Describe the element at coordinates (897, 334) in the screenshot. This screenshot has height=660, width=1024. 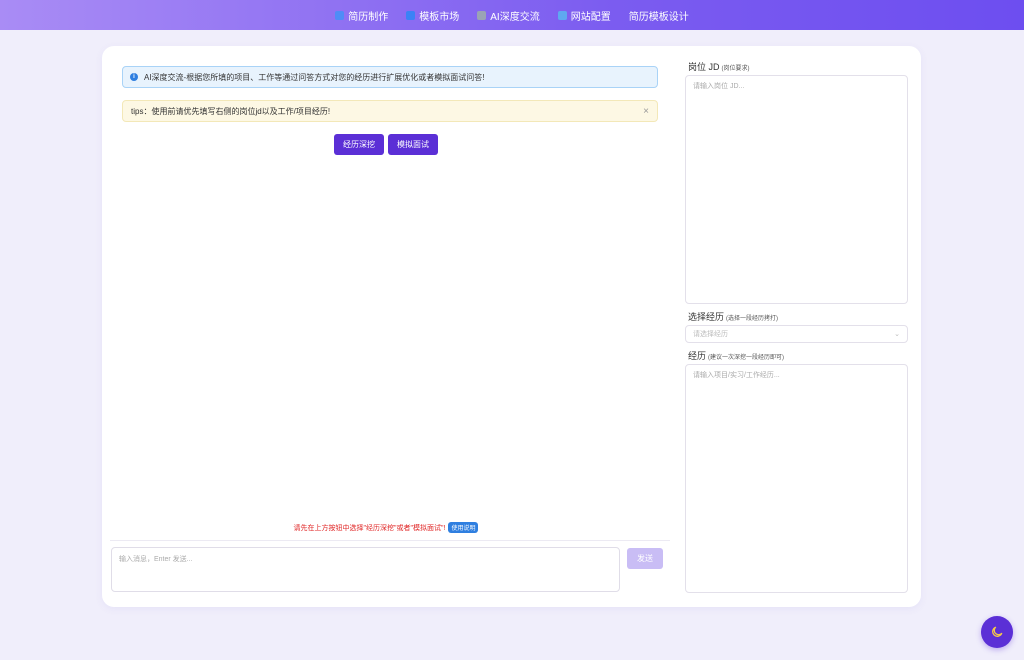
I see `chevron-down-icon: ⌄` at that location.